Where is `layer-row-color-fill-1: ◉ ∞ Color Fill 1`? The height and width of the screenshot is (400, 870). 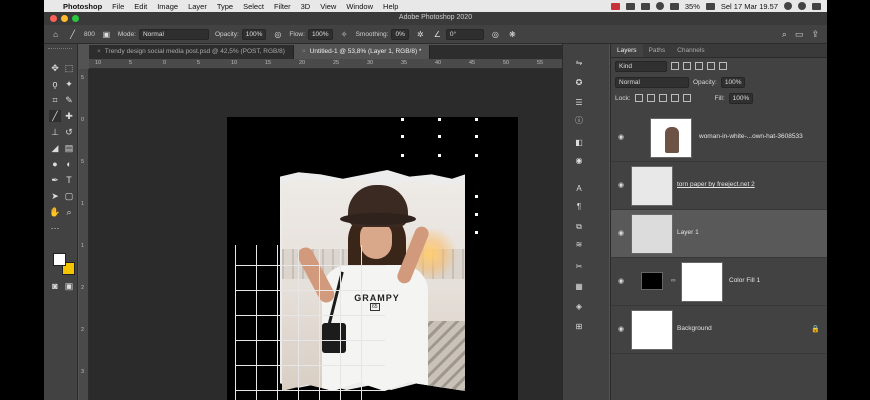
layer-row-color-fill-1: ◉ ∞ Color Fill 1 is located at coordinates (719, 282).